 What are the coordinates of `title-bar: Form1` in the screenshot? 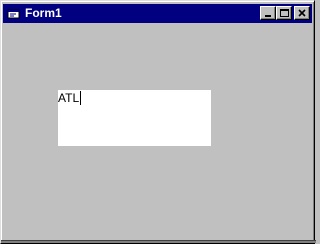 It's located at (157, 13).